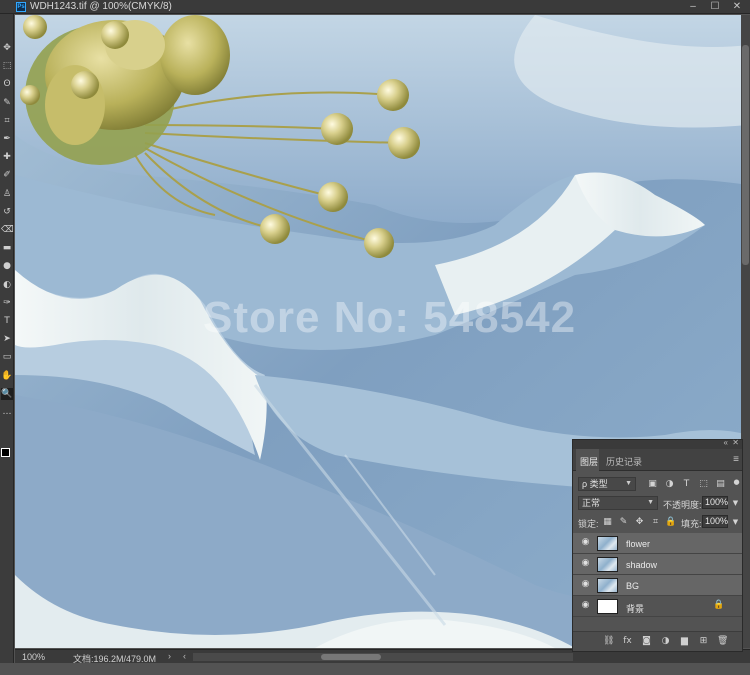  Describe the element at coordinates (7, 321) in the screenshot. I see `type-icon: T` at that location.